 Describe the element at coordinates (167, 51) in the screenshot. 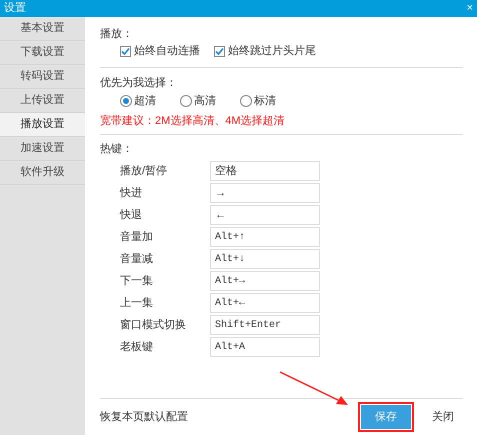

I see `checkbox-label: 始终自动连播` at that location.